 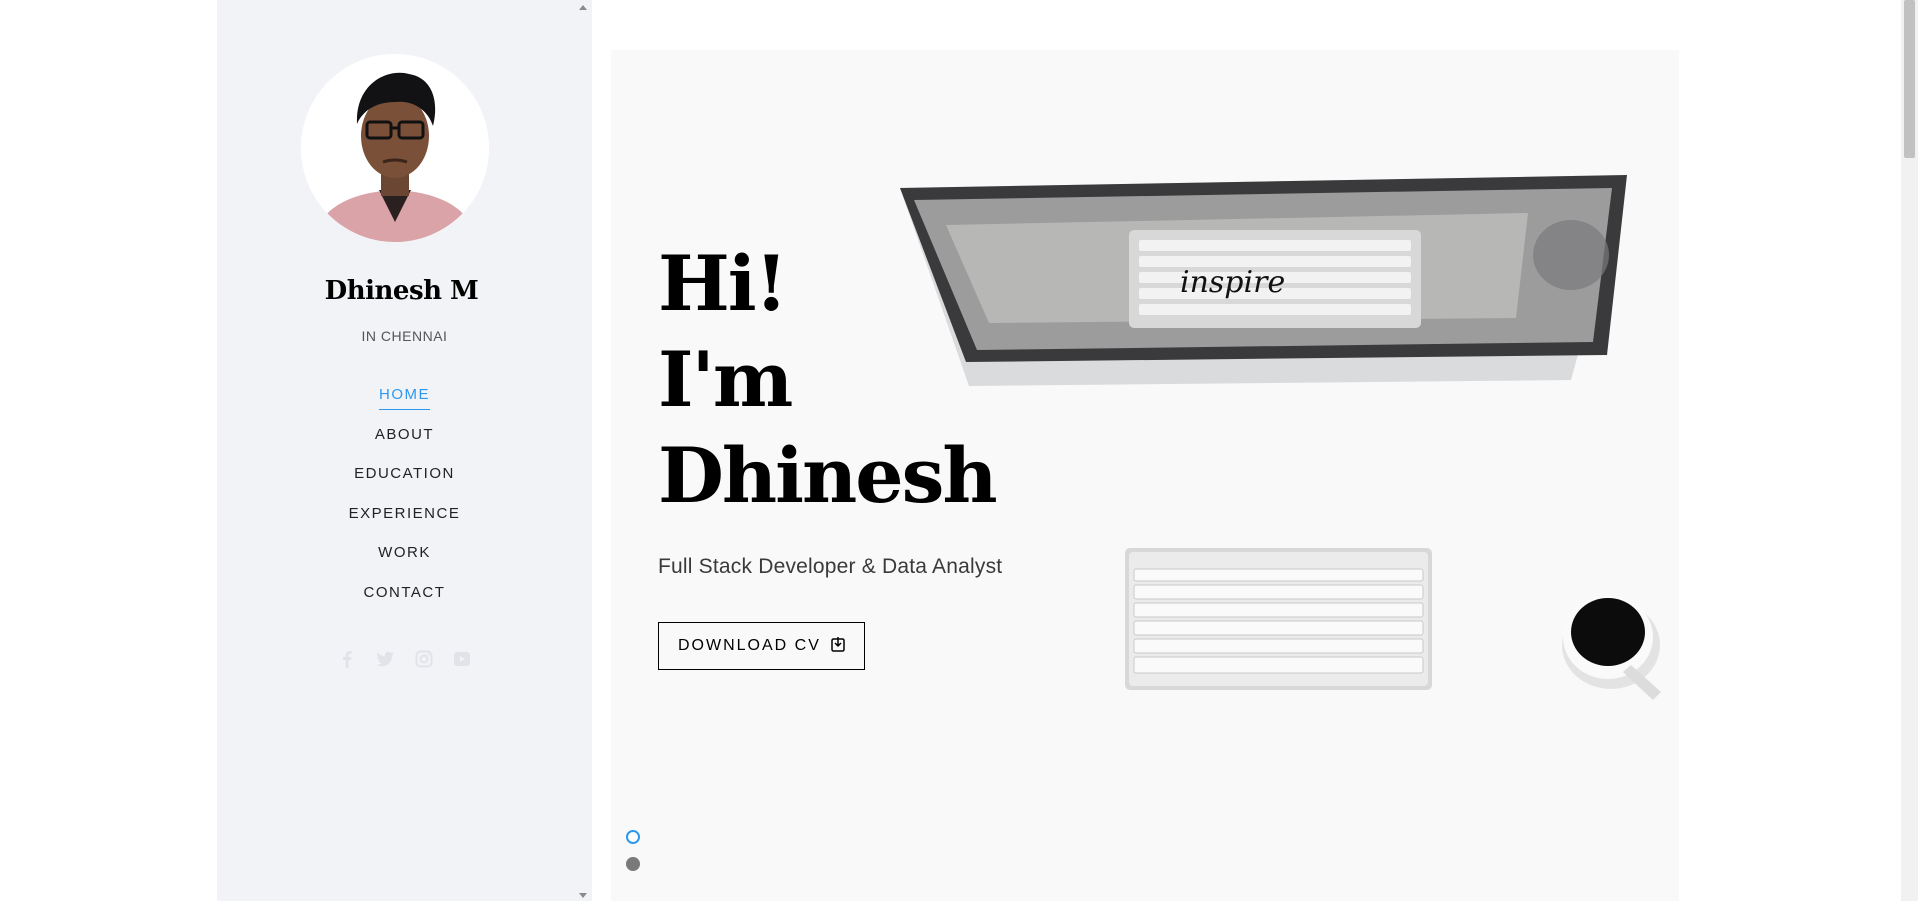 What do you see at coordinates (828, 380) in the screenshot?
I see `hero-title: Hi! I'm Dhinesh` at bounding box center [828, 380].